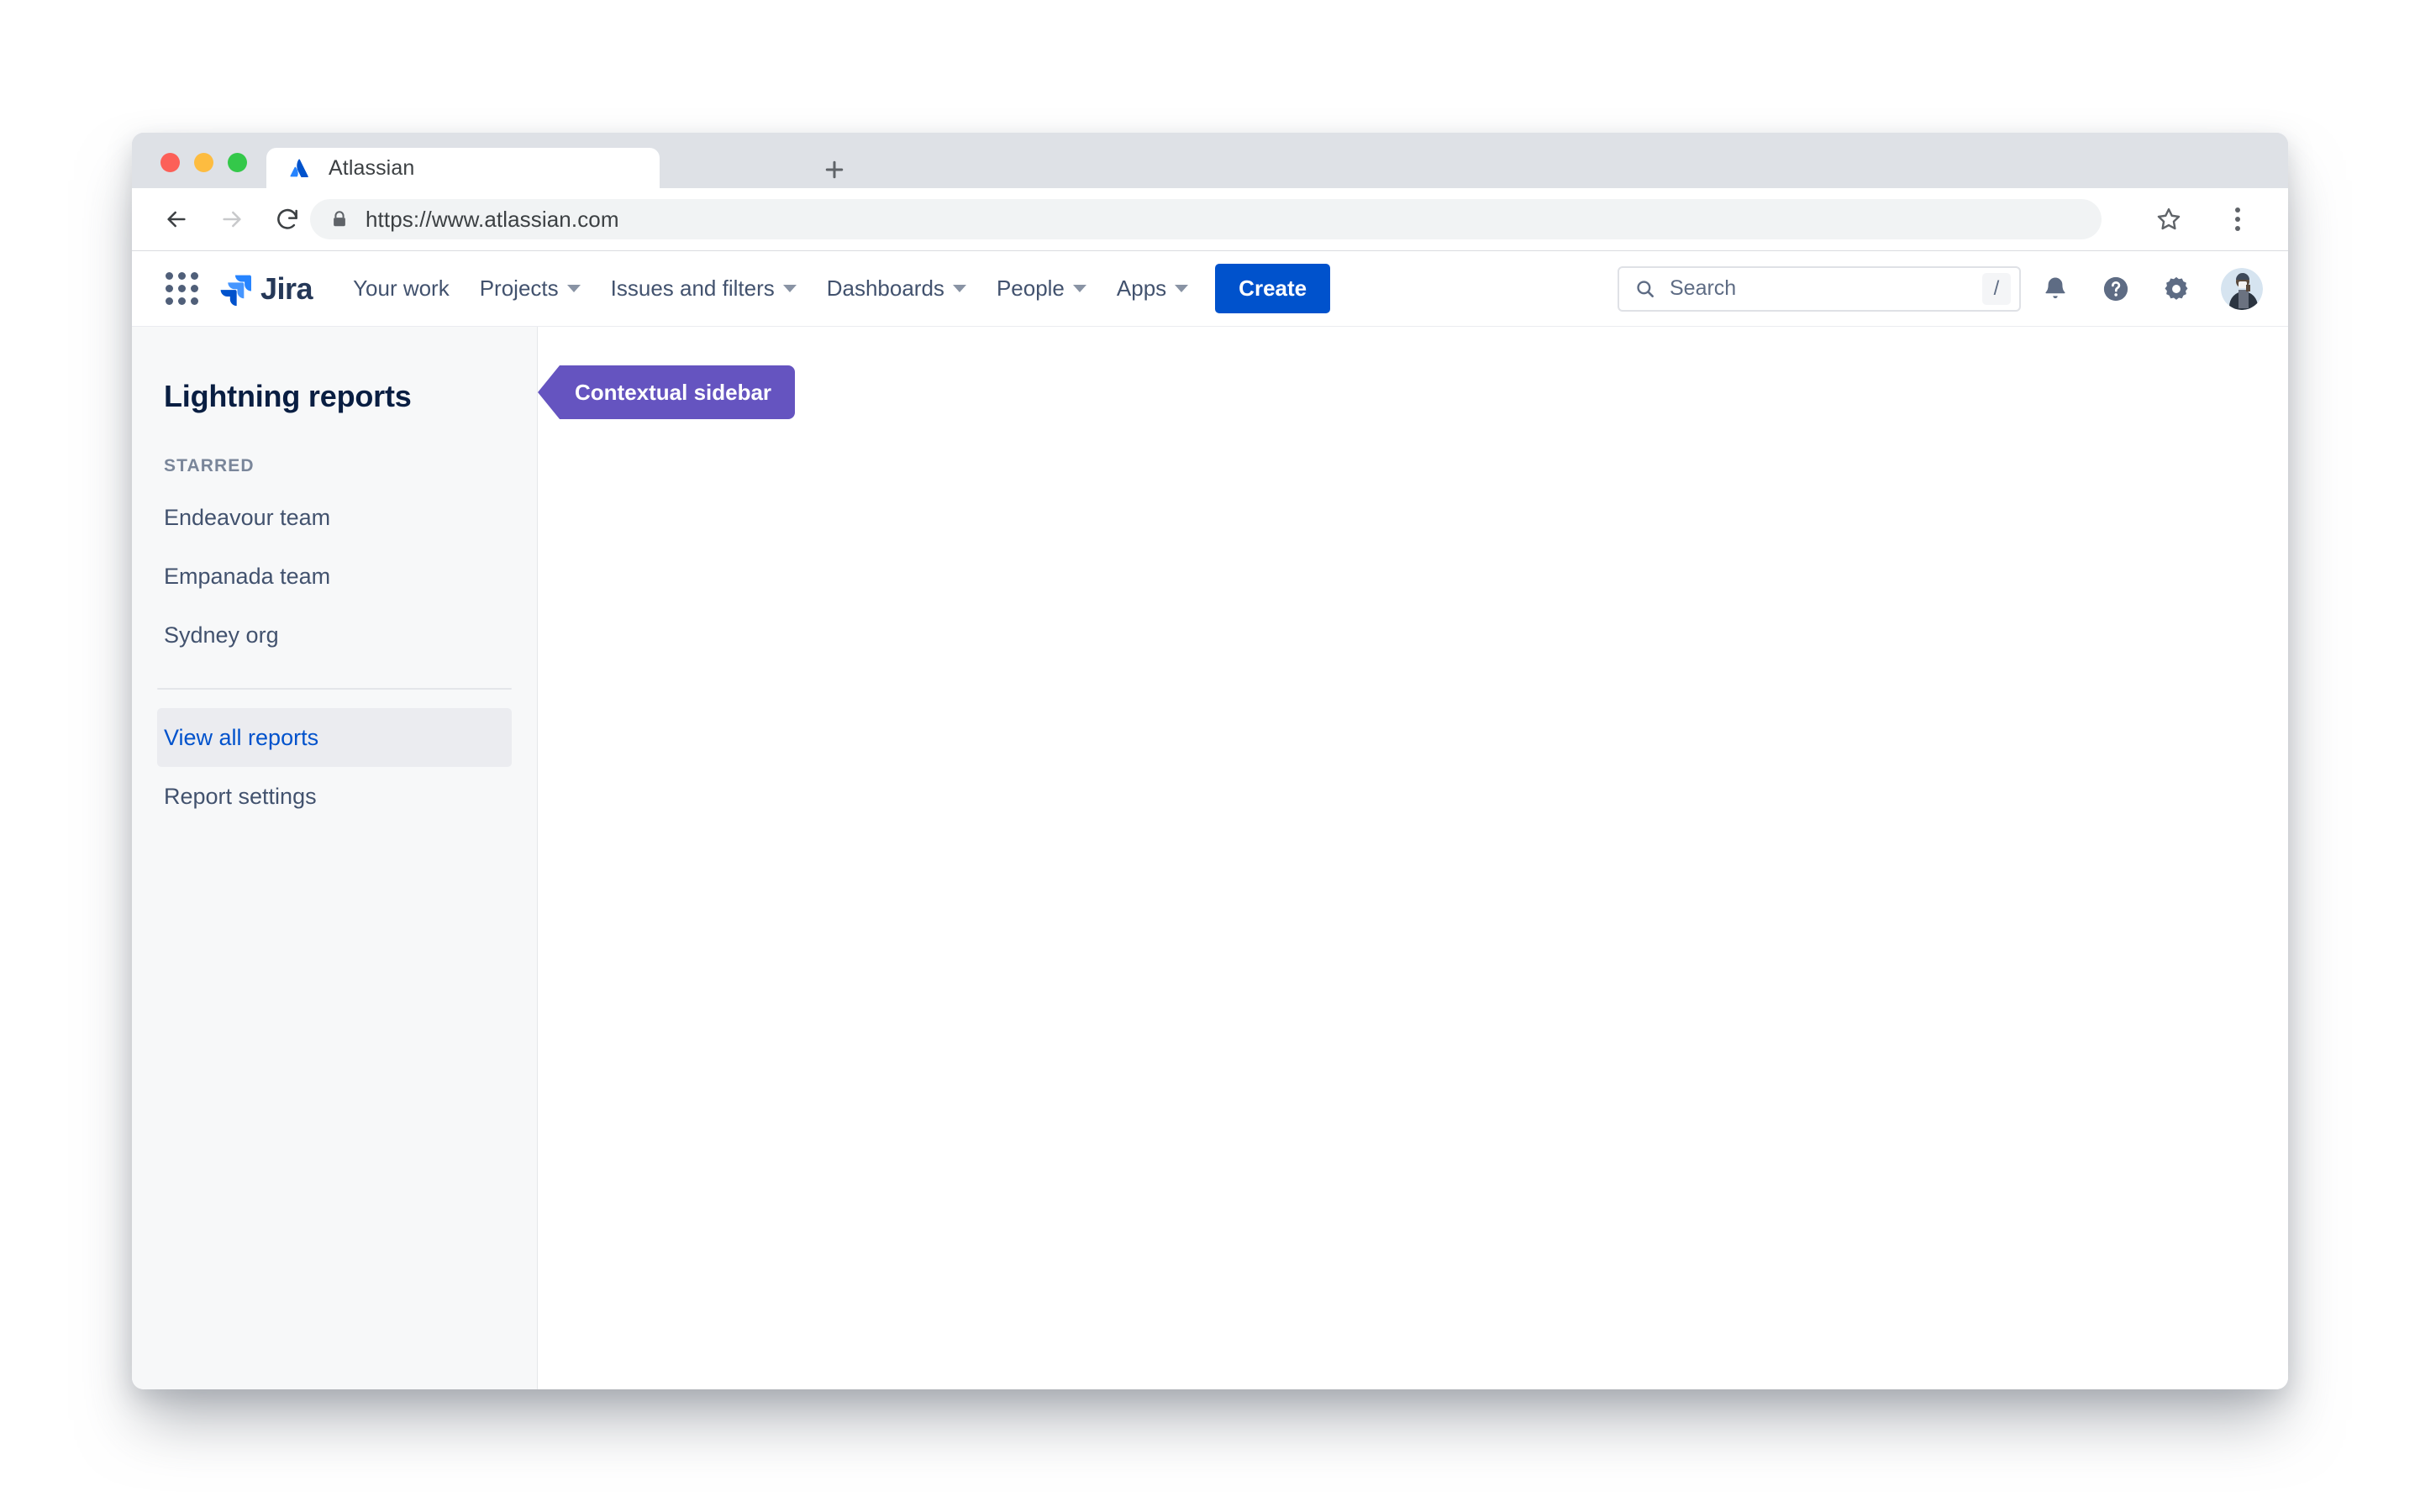  I want to click on address-bar: https://www.atlassian.com, so click(1206, 219).